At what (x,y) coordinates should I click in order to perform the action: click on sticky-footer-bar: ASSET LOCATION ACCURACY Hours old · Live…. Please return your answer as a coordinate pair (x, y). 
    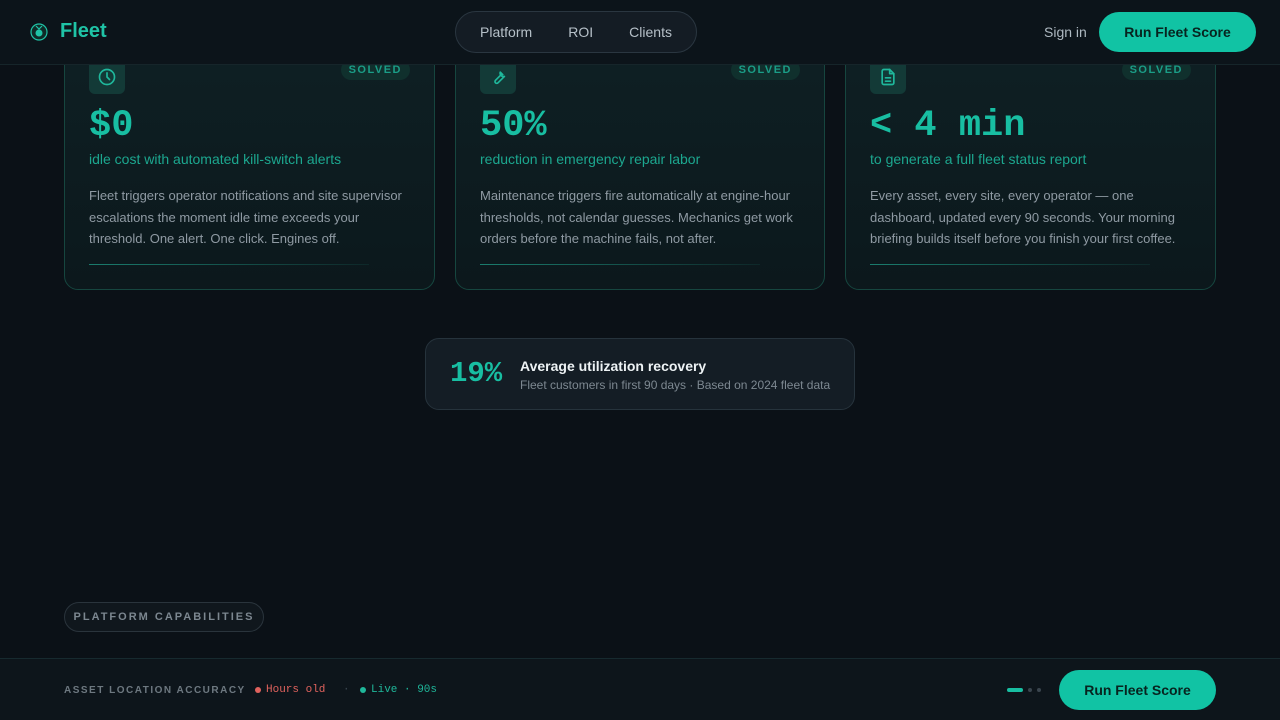
    Looking at the image, I should click on (640, 689).